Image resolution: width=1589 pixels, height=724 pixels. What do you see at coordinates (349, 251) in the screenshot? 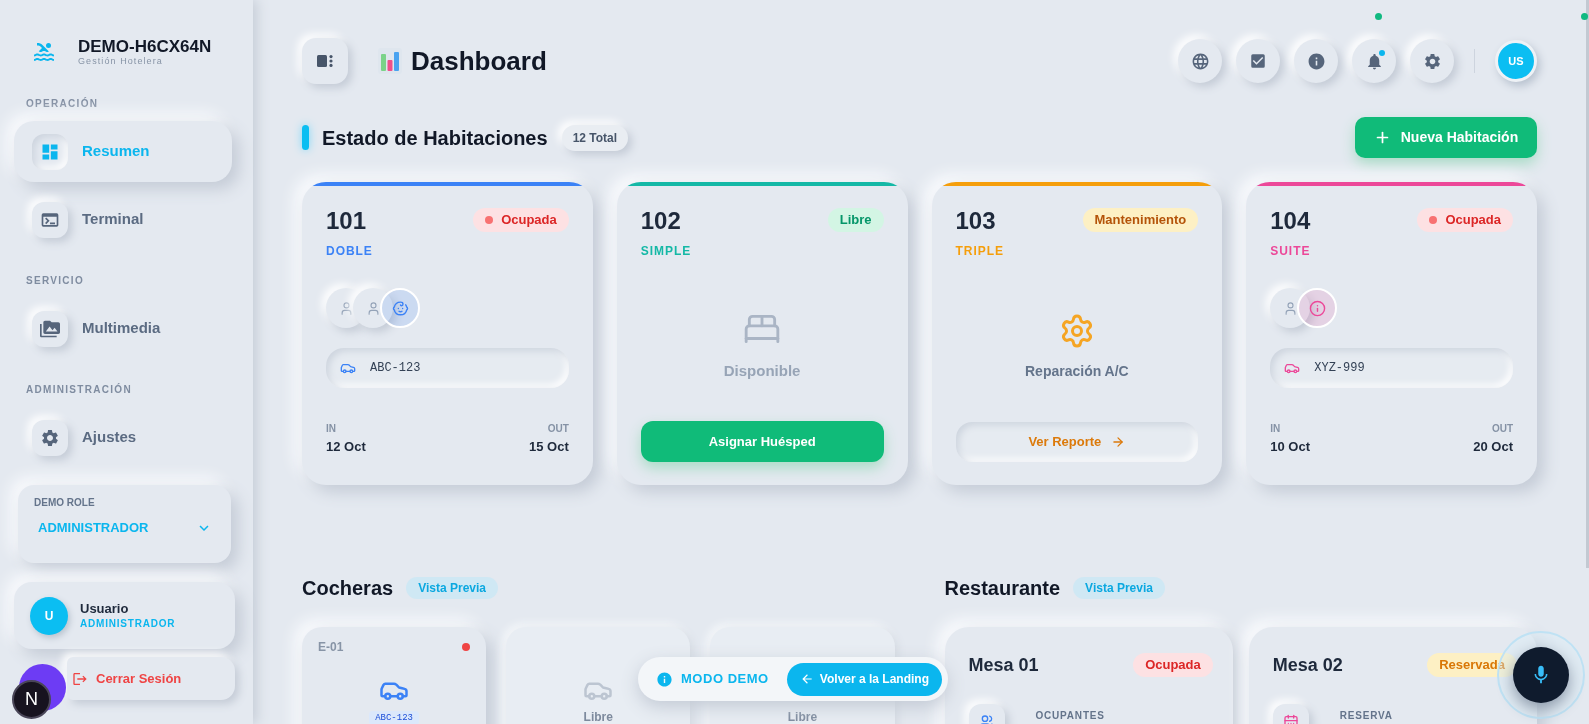
I see `room-type: DOBLE` at bounding box center [349, 251].